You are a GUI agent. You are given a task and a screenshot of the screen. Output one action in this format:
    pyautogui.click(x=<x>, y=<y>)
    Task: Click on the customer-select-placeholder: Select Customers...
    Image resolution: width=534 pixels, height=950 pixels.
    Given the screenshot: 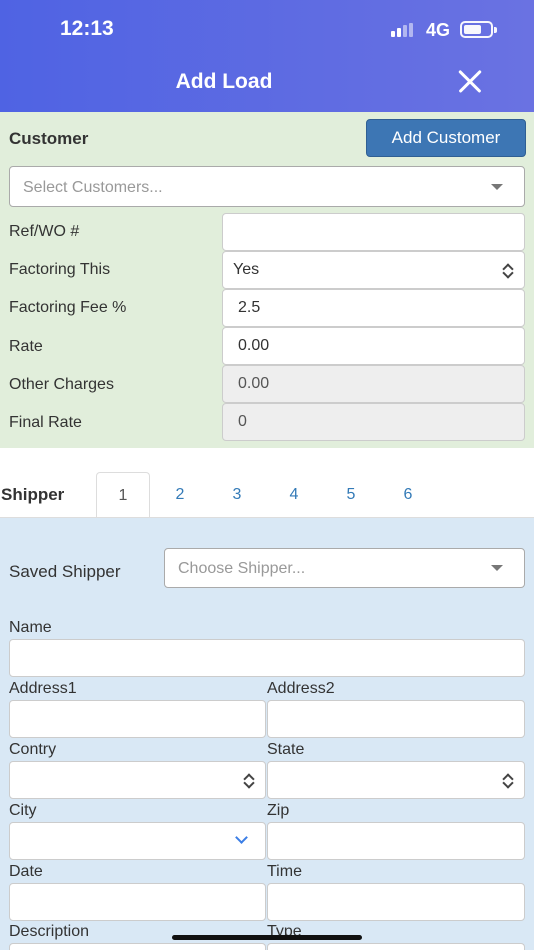 What is the action you would take?
    pyautogui.click(x=93, y=187)
    